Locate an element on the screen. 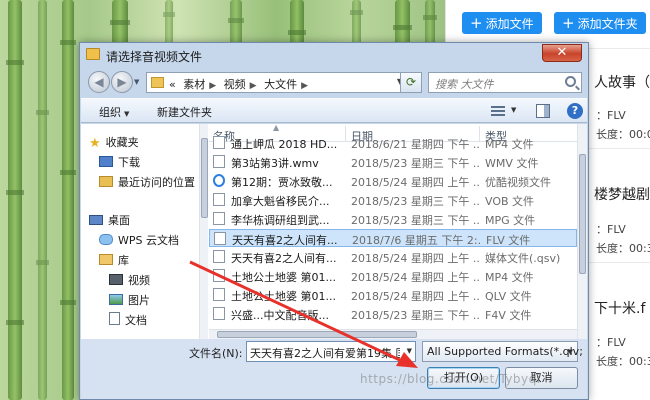 Image resolution: width=650 pixels, height=400 pixels. address-bar: « 素材▶ 视频▶ 大文件▶ ▼ is located at coordinates (284, 82).